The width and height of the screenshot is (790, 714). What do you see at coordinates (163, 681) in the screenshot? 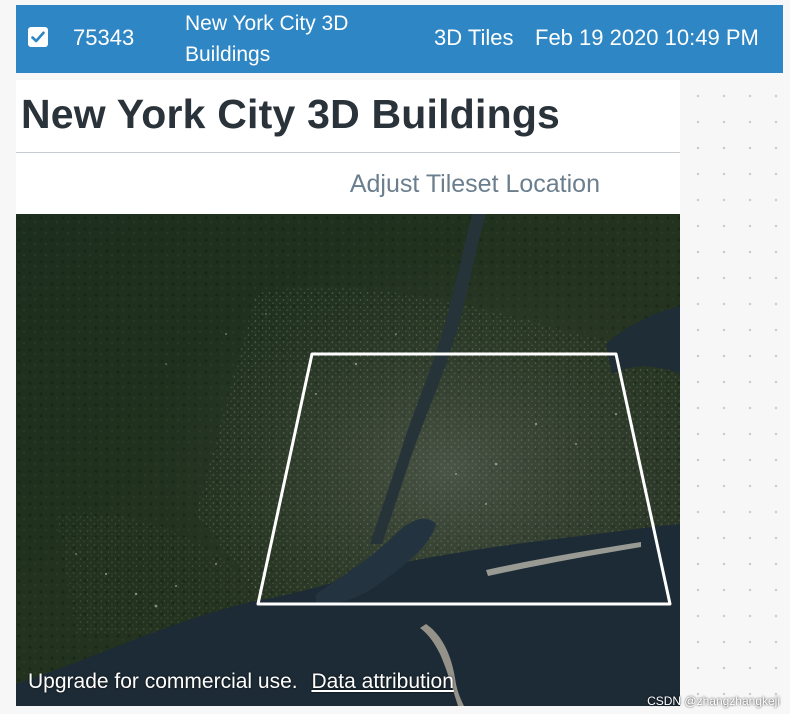
I see `commercial-use-notice: Upgrade for commercial use.` at bounding box center [163, 681].